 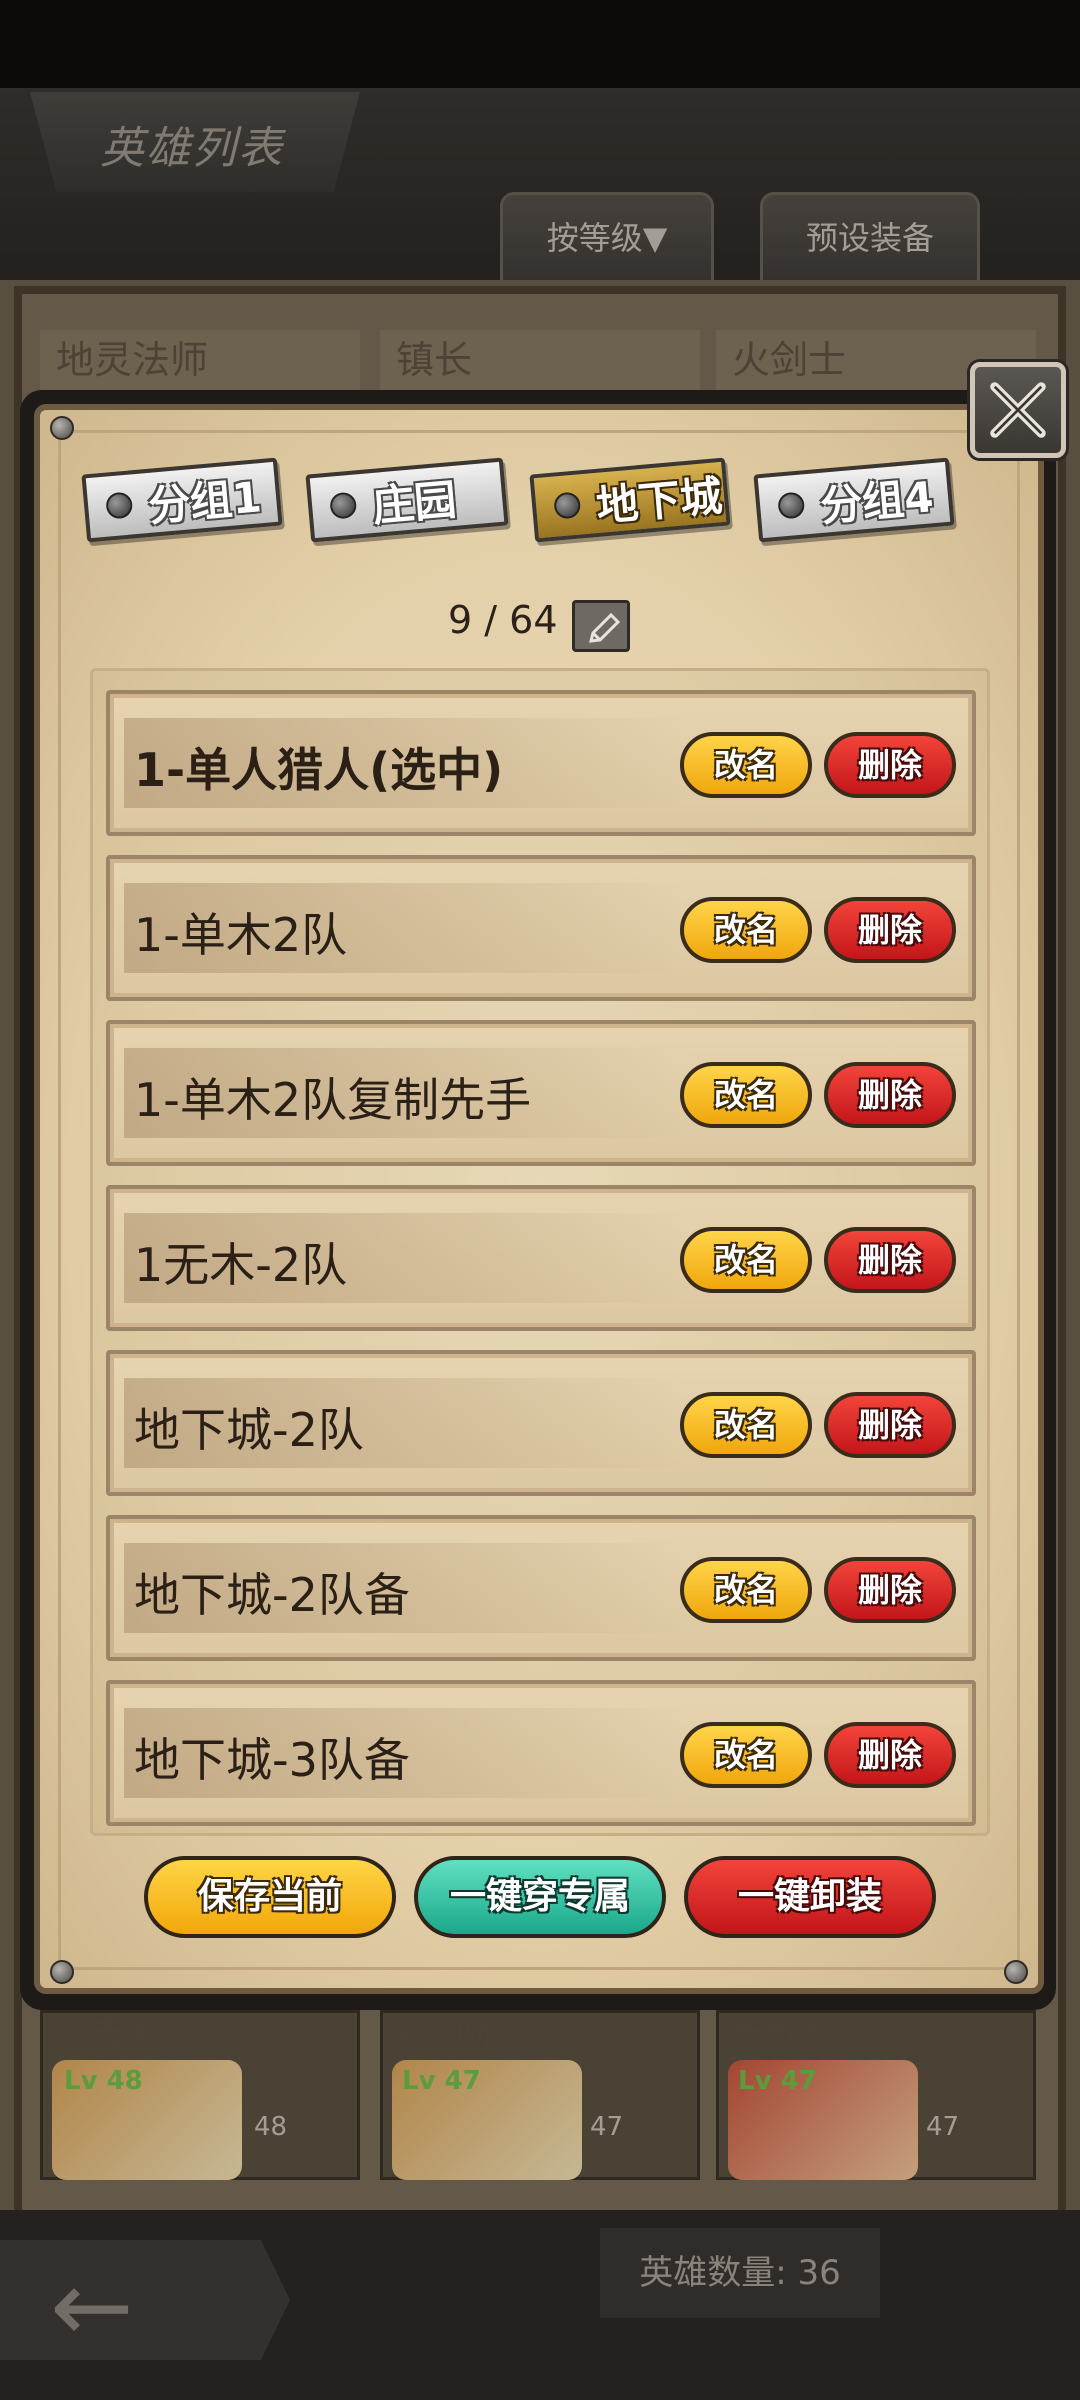 What do you see at coordinates (541, 763) in the screenshot?
I see `list-item: 1-单人猎人(选中) 改名 删除` at bounding box center [541, 763].